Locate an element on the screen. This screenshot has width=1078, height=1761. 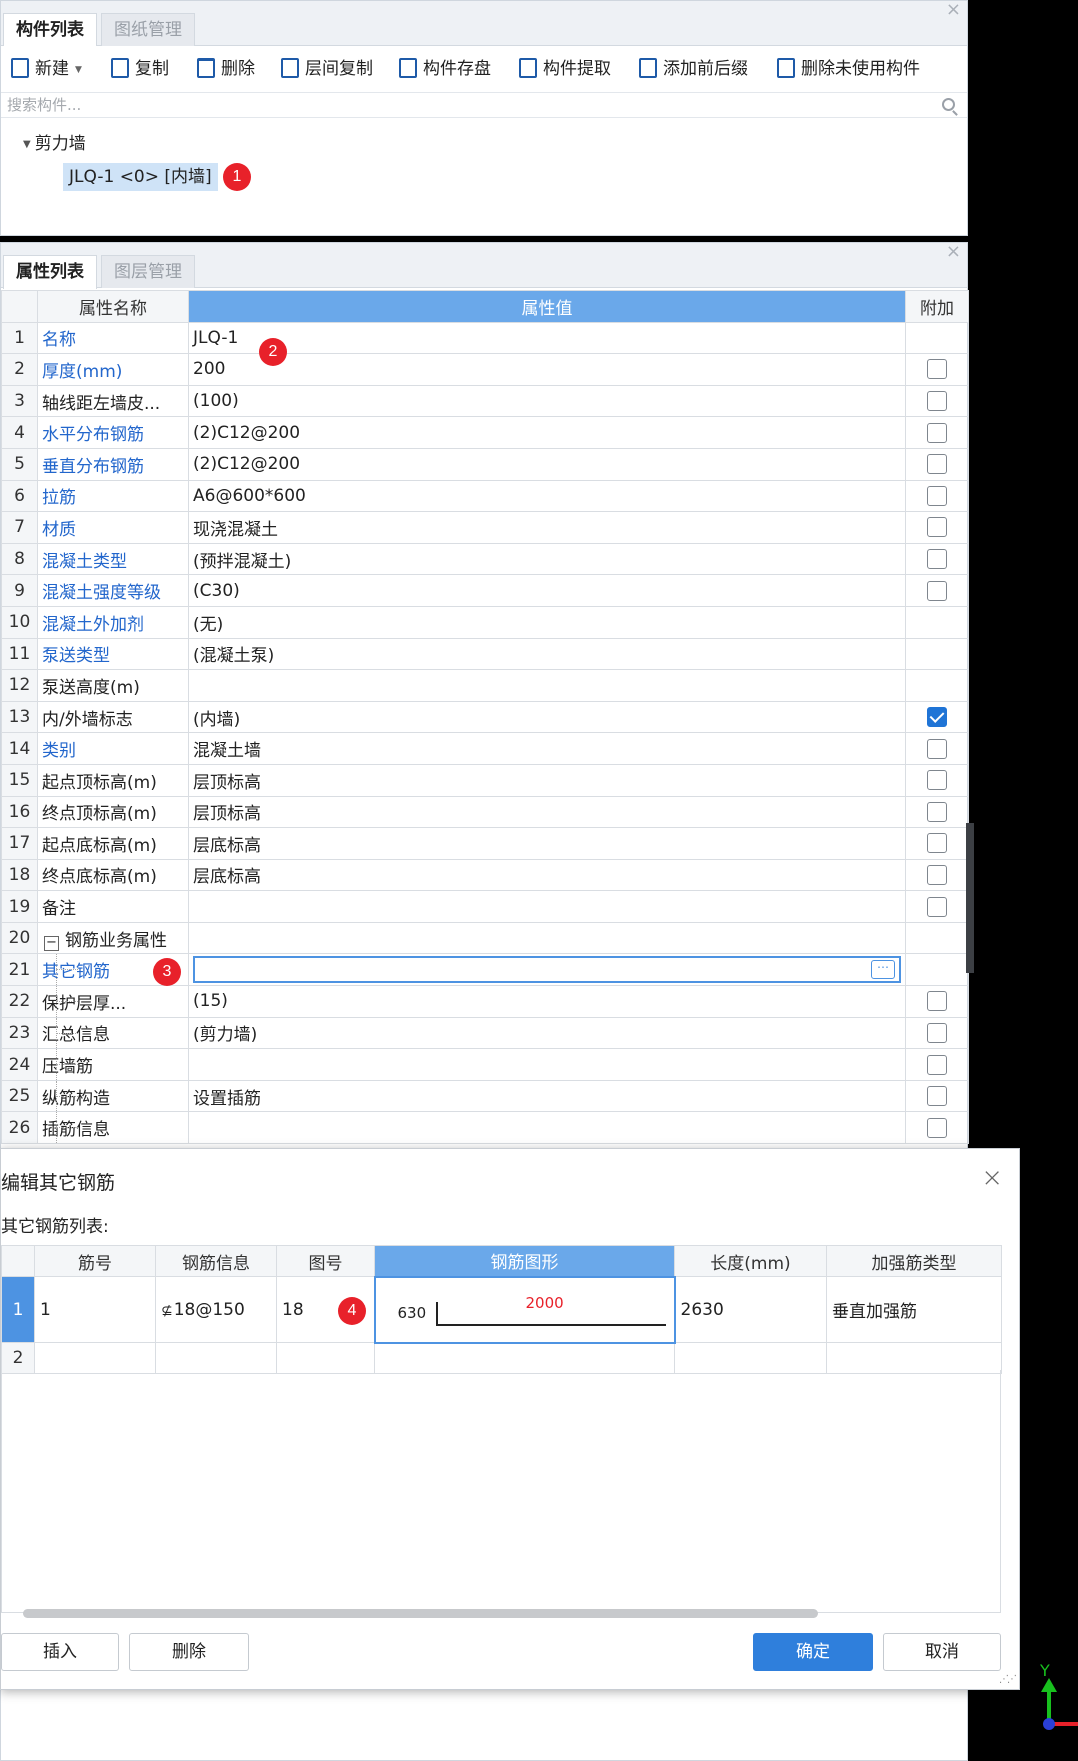
search-input is located at coordinates (484, 105).